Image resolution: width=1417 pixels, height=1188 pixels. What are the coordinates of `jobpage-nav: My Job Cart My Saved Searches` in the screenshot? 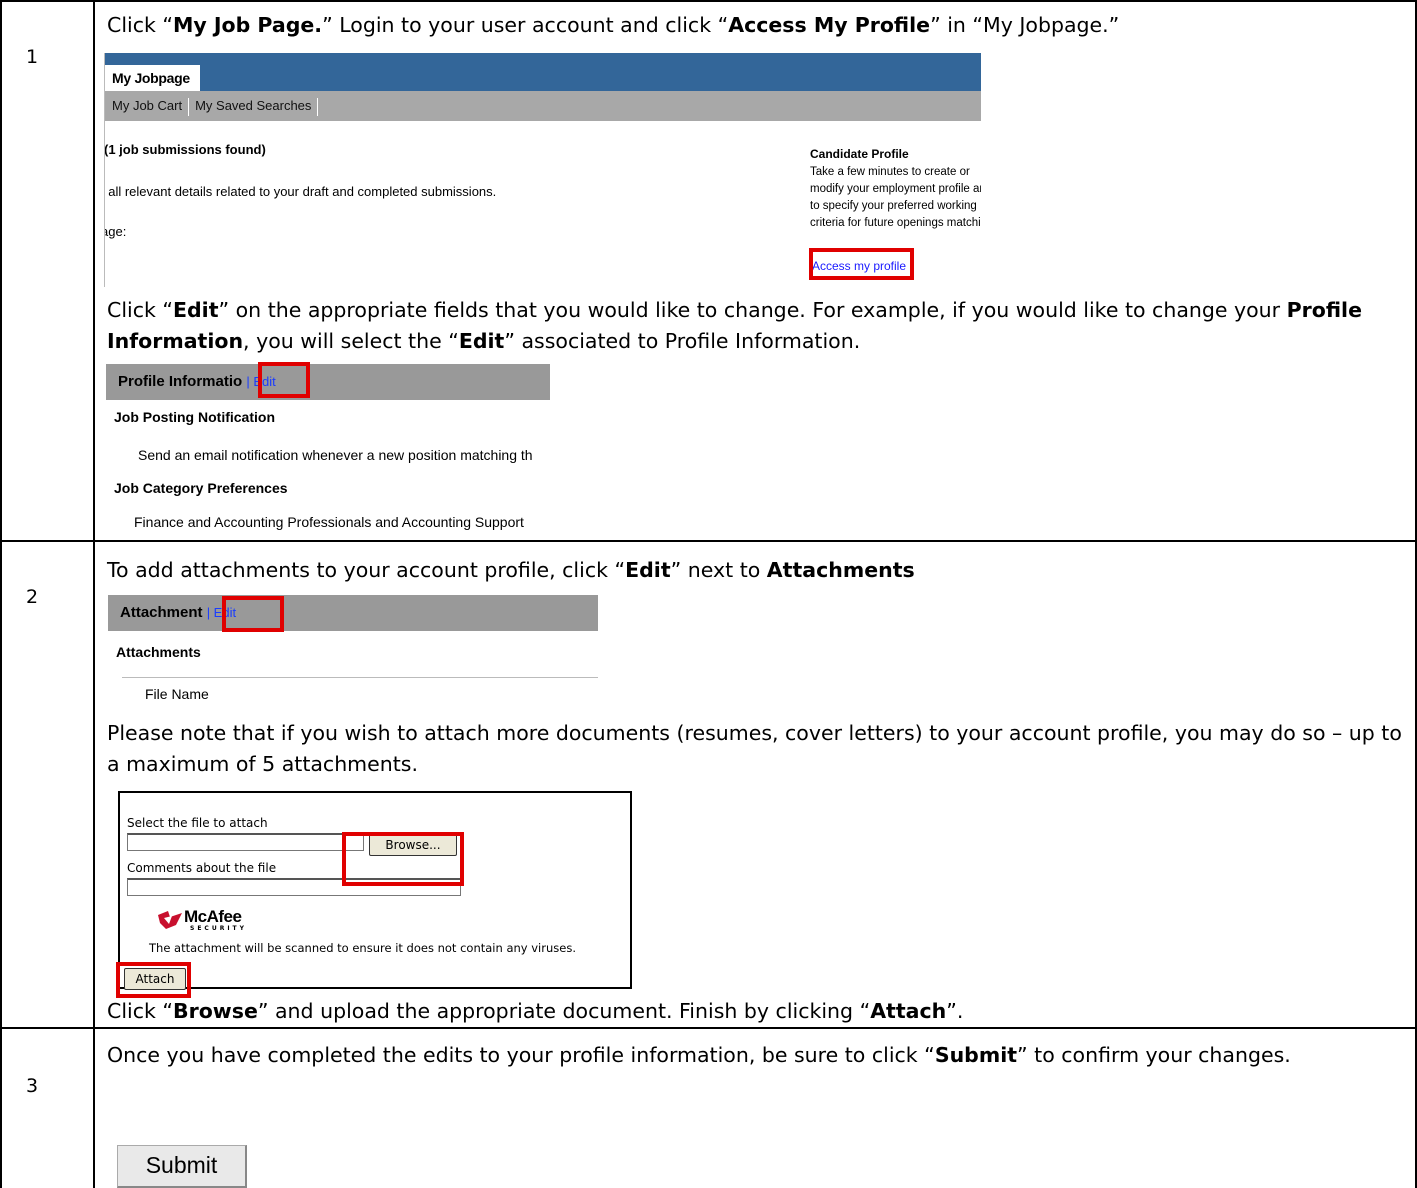 It's located at (542, 106).